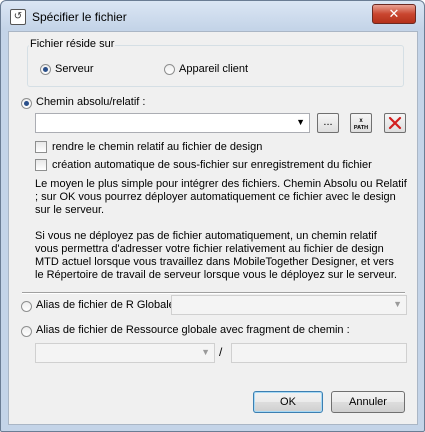 This screenshot has width=425, height=432. What do you see at coordinates (41, 147) in the screenshot?
I see `relative-path-checkbox` at bounding box center [41, 147].